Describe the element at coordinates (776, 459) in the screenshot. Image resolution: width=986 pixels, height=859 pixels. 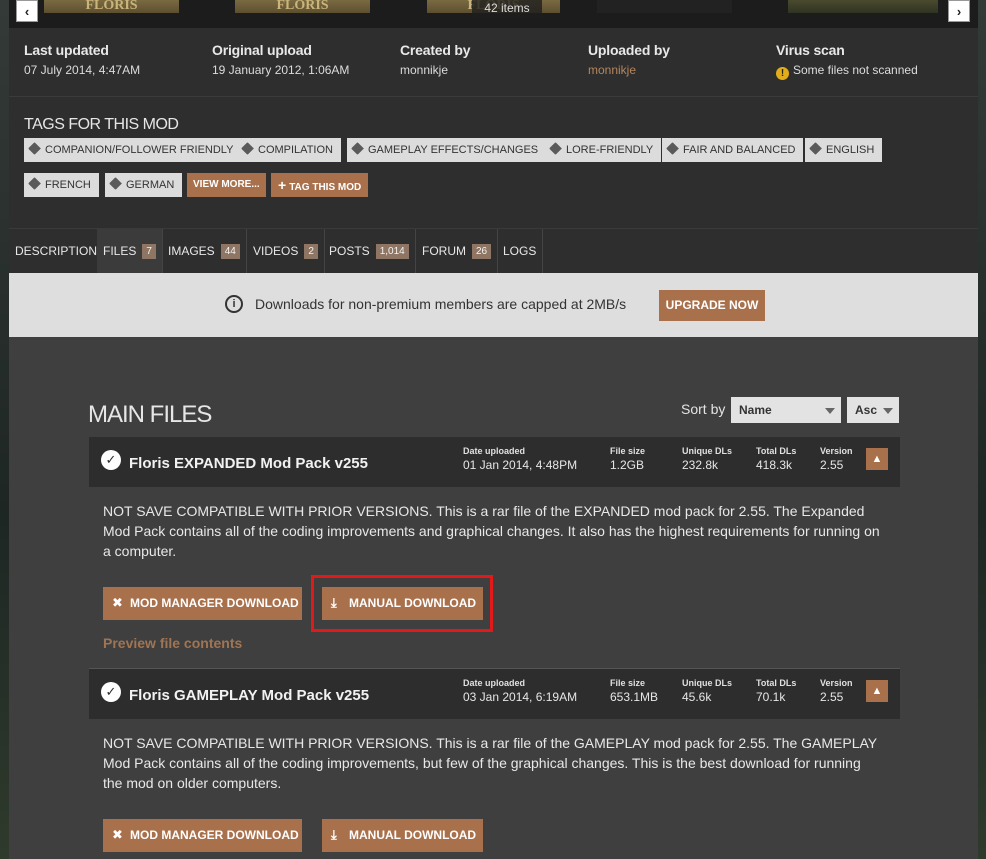
I see `file-total-dls: Total DLs 418.3k` at that location.